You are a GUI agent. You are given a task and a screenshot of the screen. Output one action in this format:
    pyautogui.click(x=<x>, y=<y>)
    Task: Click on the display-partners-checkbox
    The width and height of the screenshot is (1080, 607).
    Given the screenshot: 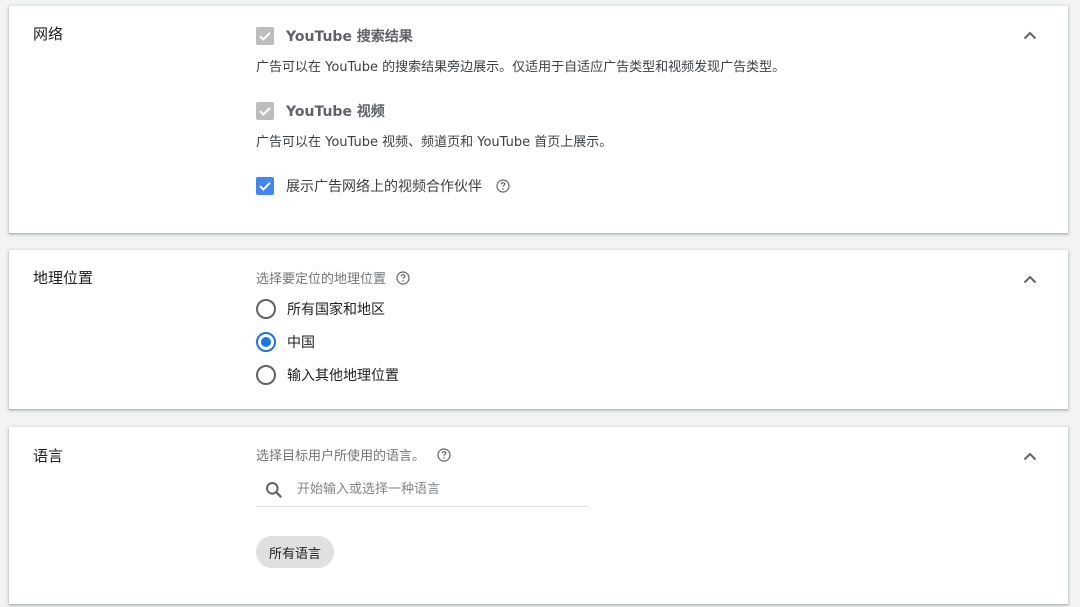 What is the action you would take?
    pyautogui.click(x=265, y=186)
    